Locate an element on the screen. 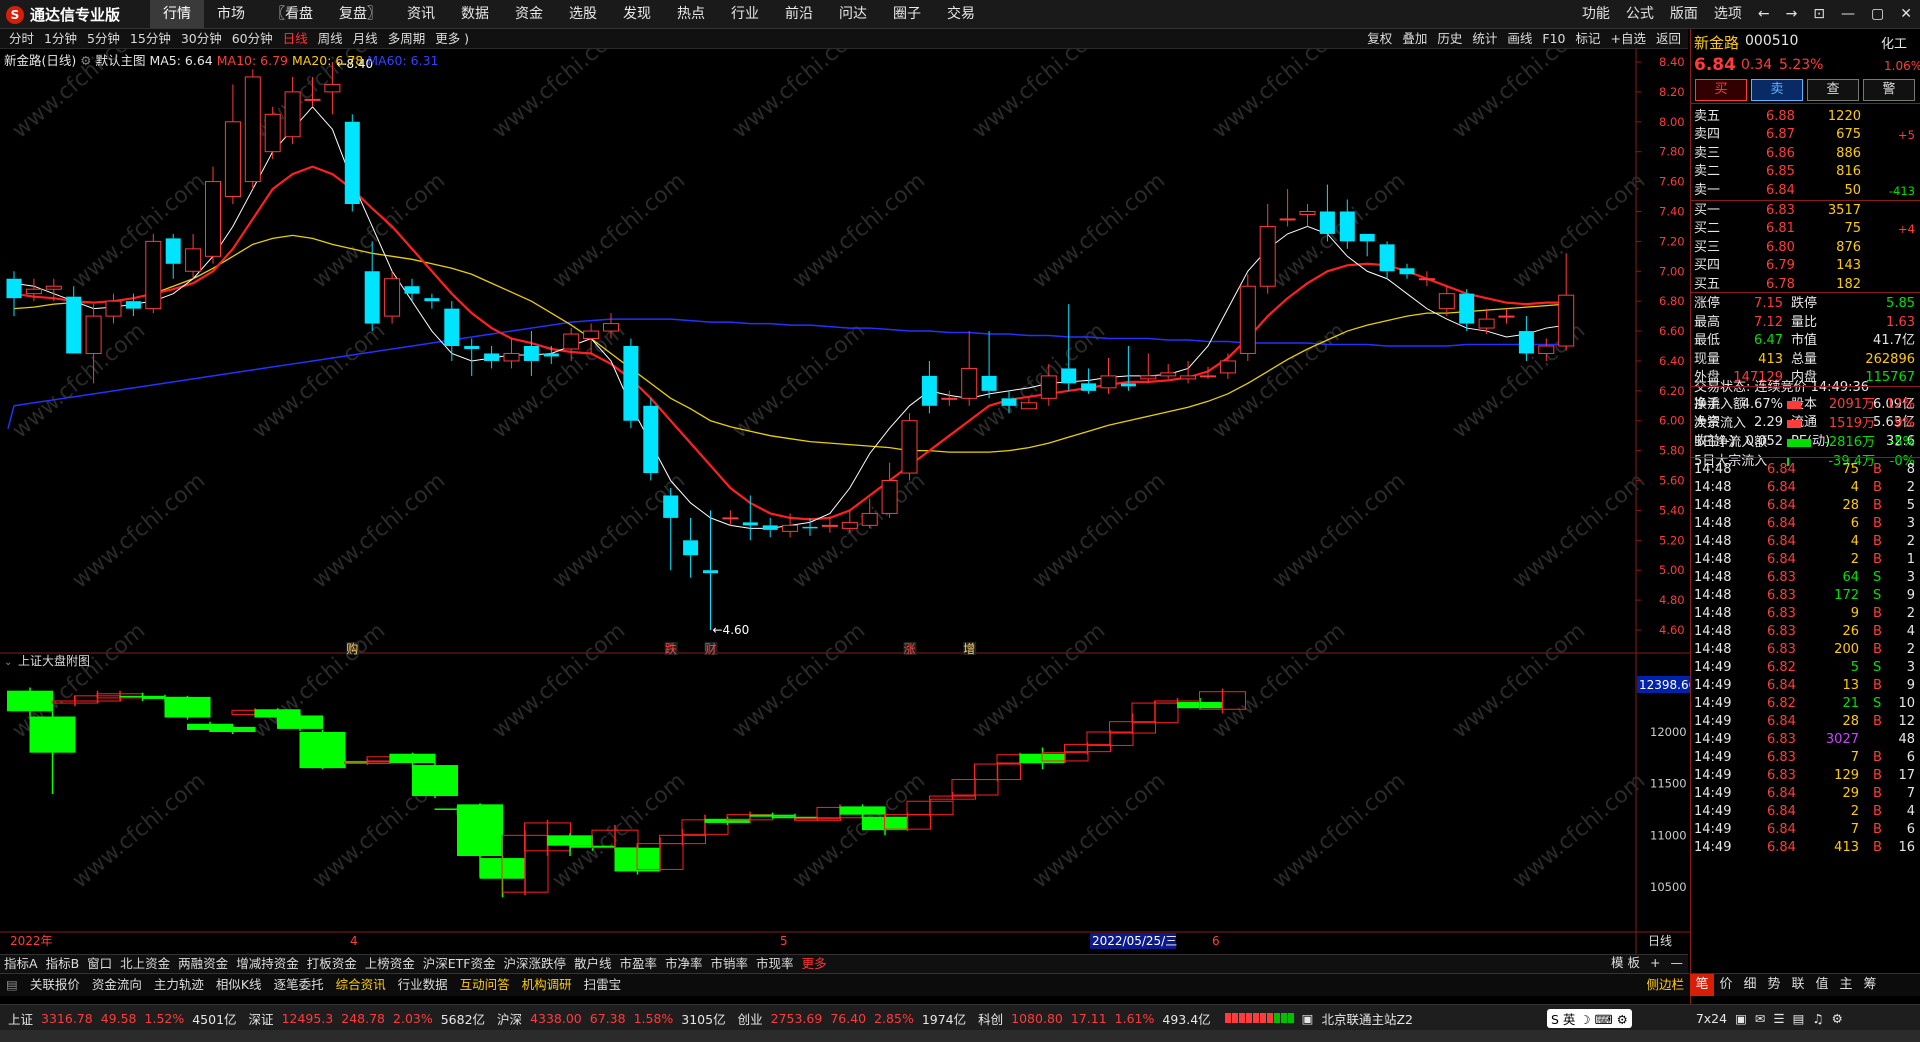 The image size is (1920, 1042). indicator-right-0: 模 板 is located at coordinates (1625, 963).